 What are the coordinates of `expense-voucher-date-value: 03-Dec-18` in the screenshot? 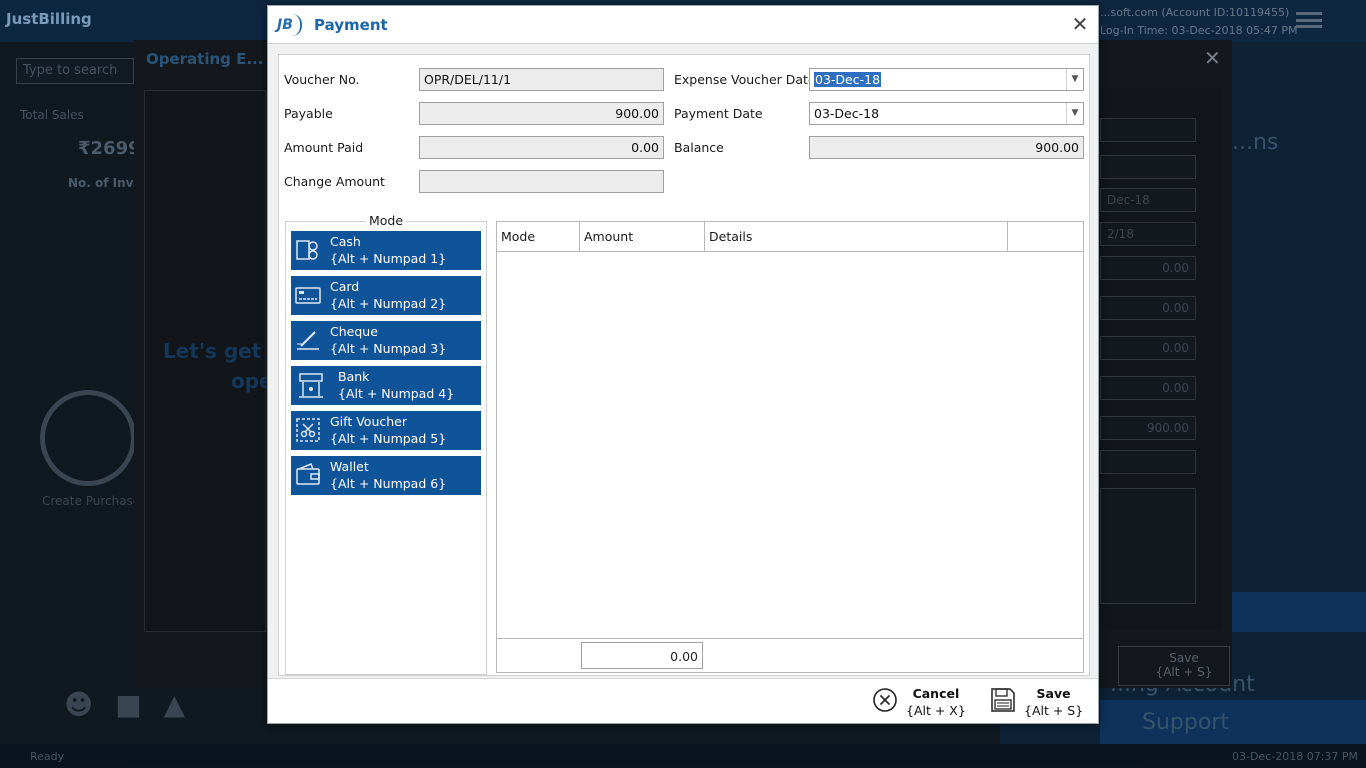 It's located at (848, 79).